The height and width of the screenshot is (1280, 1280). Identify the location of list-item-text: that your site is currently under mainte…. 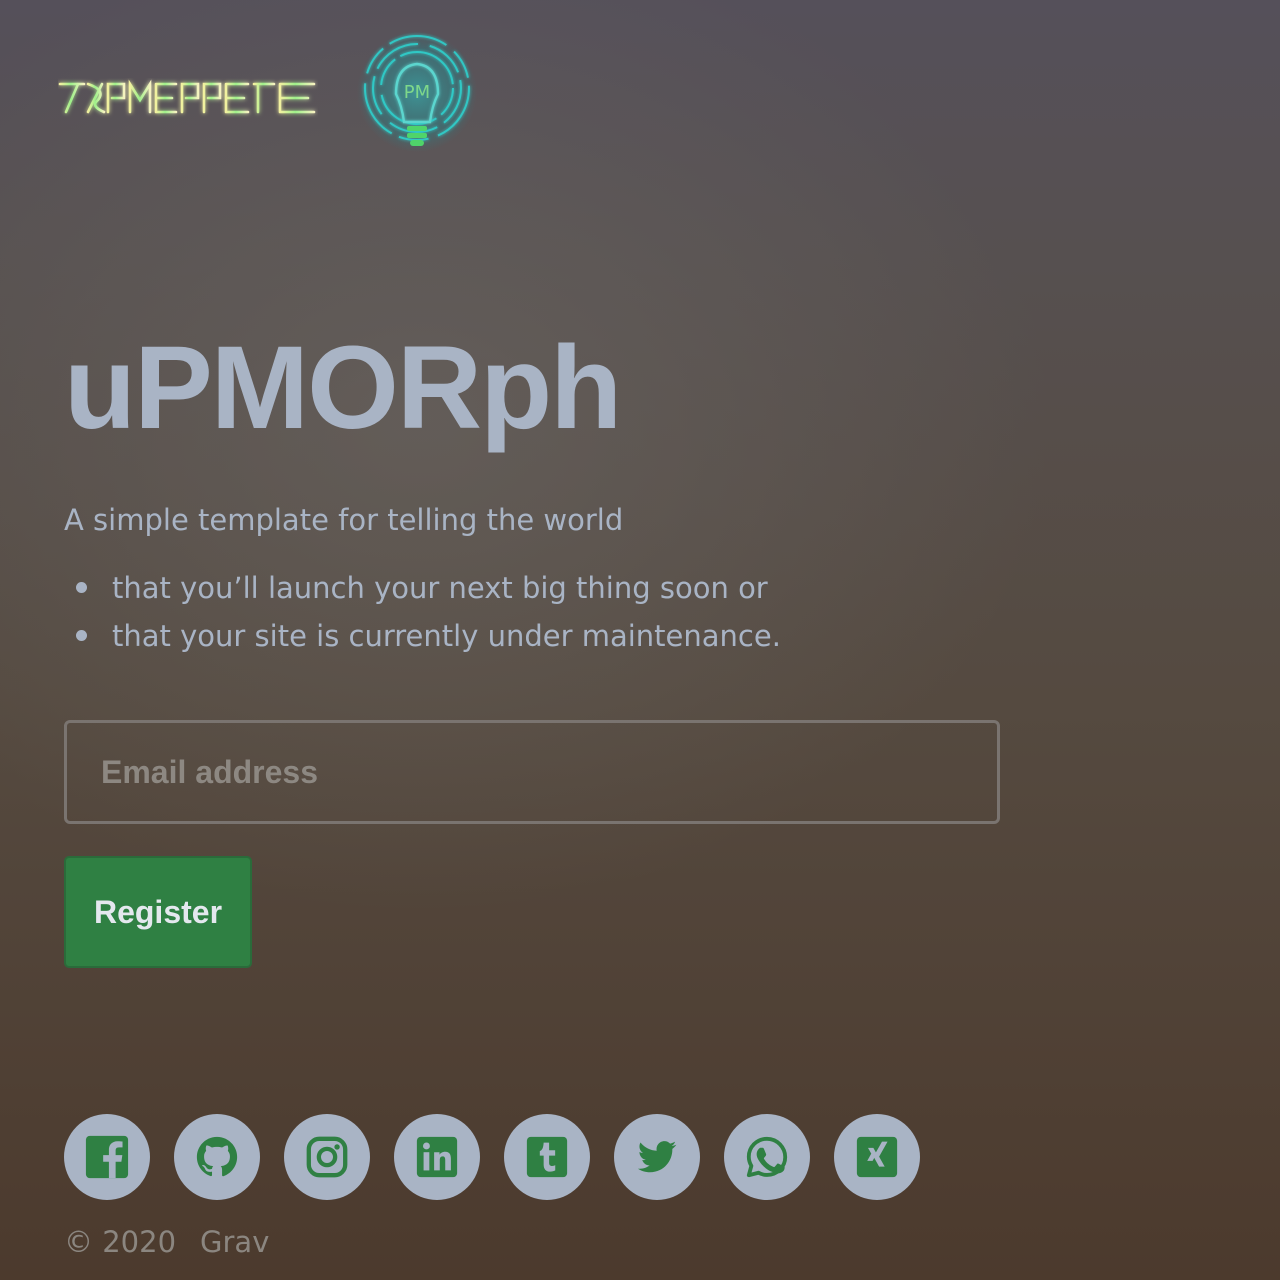
(446, 636).